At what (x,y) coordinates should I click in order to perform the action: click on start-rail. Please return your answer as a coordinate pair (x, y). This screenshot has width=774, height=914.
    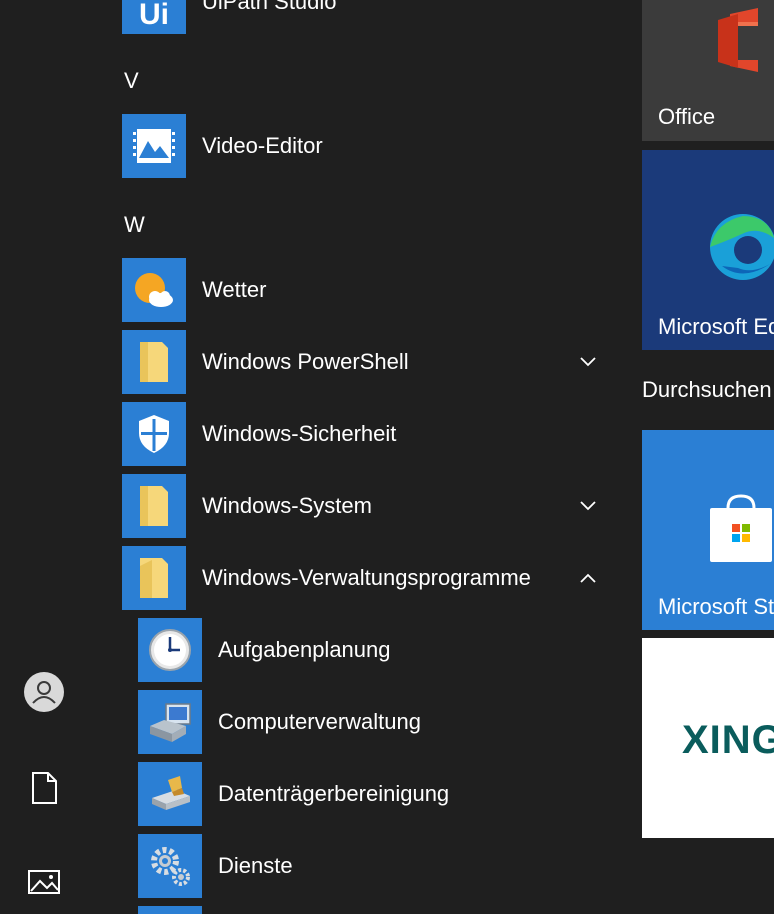
    Looking at the image, I should click on (44, 457).